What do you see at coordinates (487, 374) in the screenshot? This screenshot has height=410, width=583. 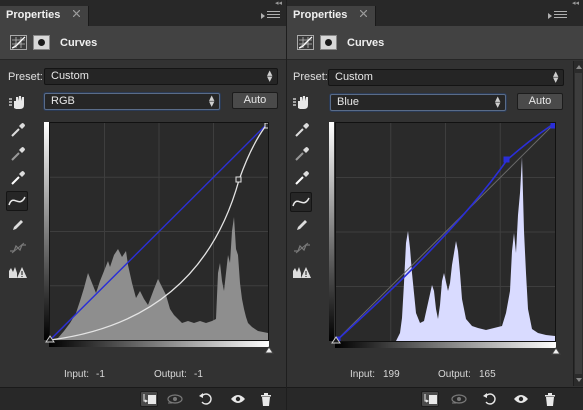 I see `output-value: 165` at bounding box center [487, 374].